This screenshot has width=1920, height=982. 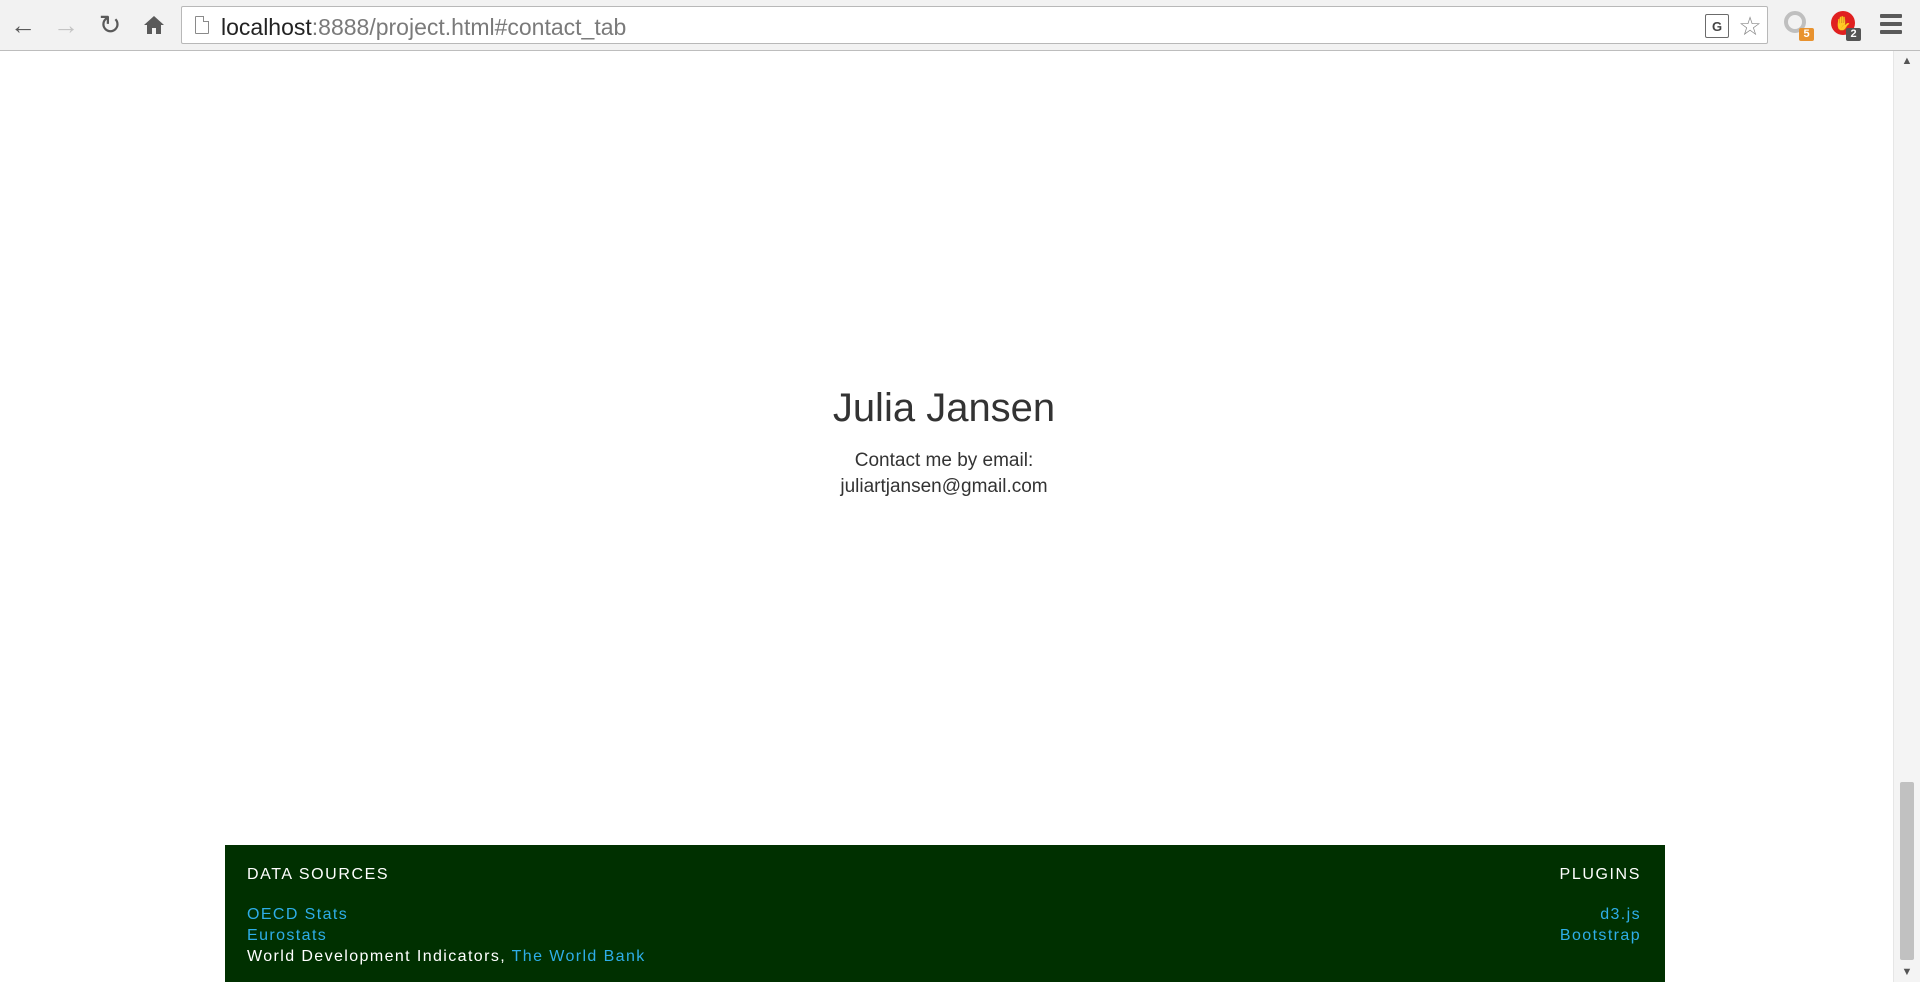 I want to click on reload-icon: ↻, so click(x=110, y=25).